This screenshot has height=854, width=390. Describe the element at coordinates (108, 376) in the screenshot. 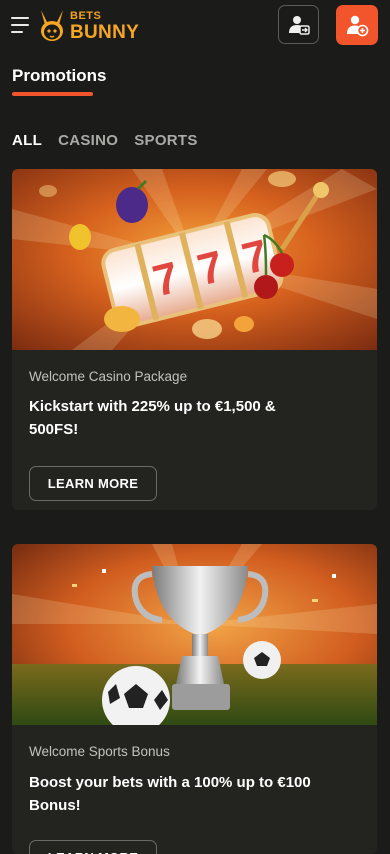

I see `promo-subtitle: Welcome Casino Package` at that location.